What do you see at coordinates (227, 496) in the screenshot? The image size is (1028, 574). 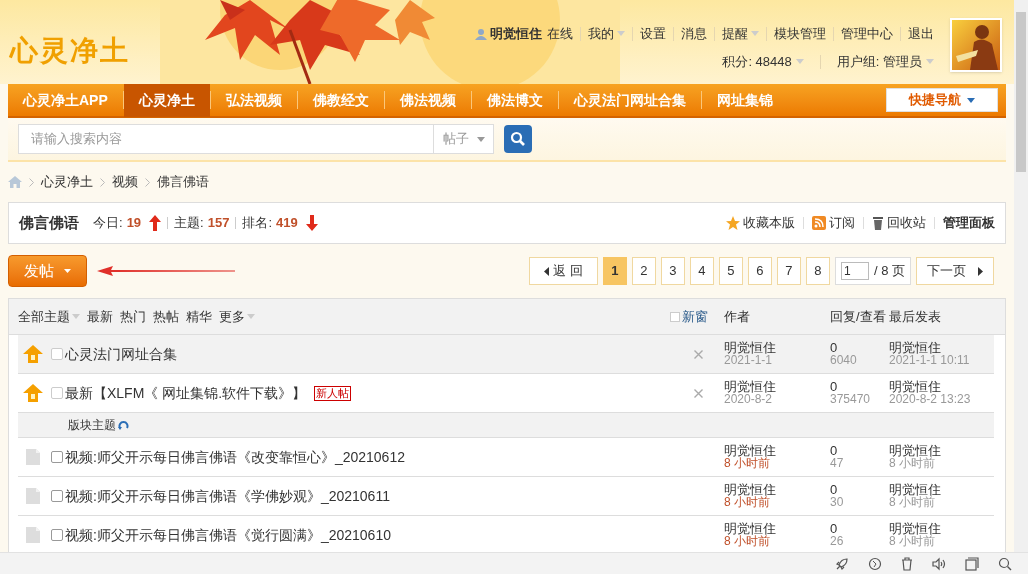 I see `thread-title-link: 视频:师父开示每日佛言佛语《学佛妙观》_20210611` at bounding box center [227, 496].